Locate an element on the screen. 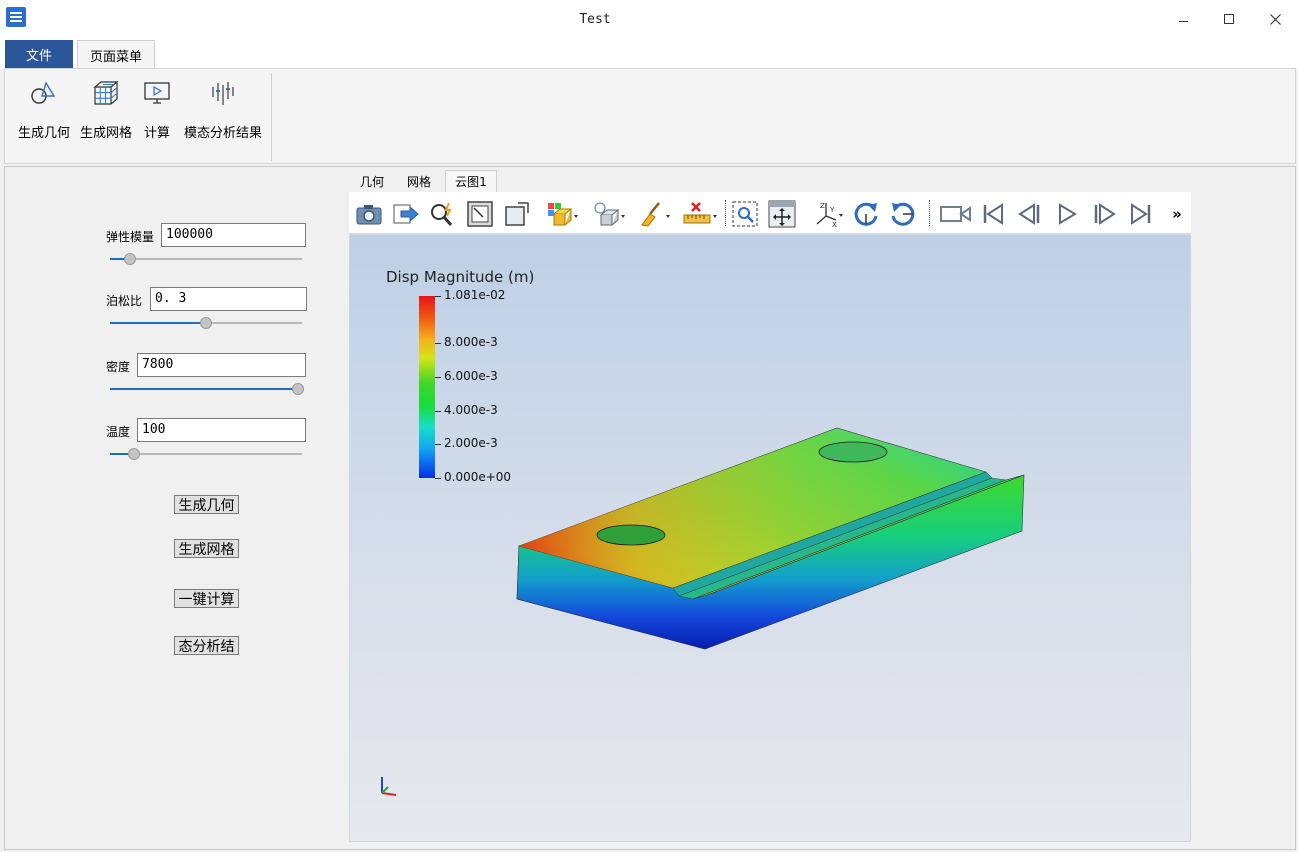  generate-mesh-button: 生成网格 is located at coordinates (206, 548).